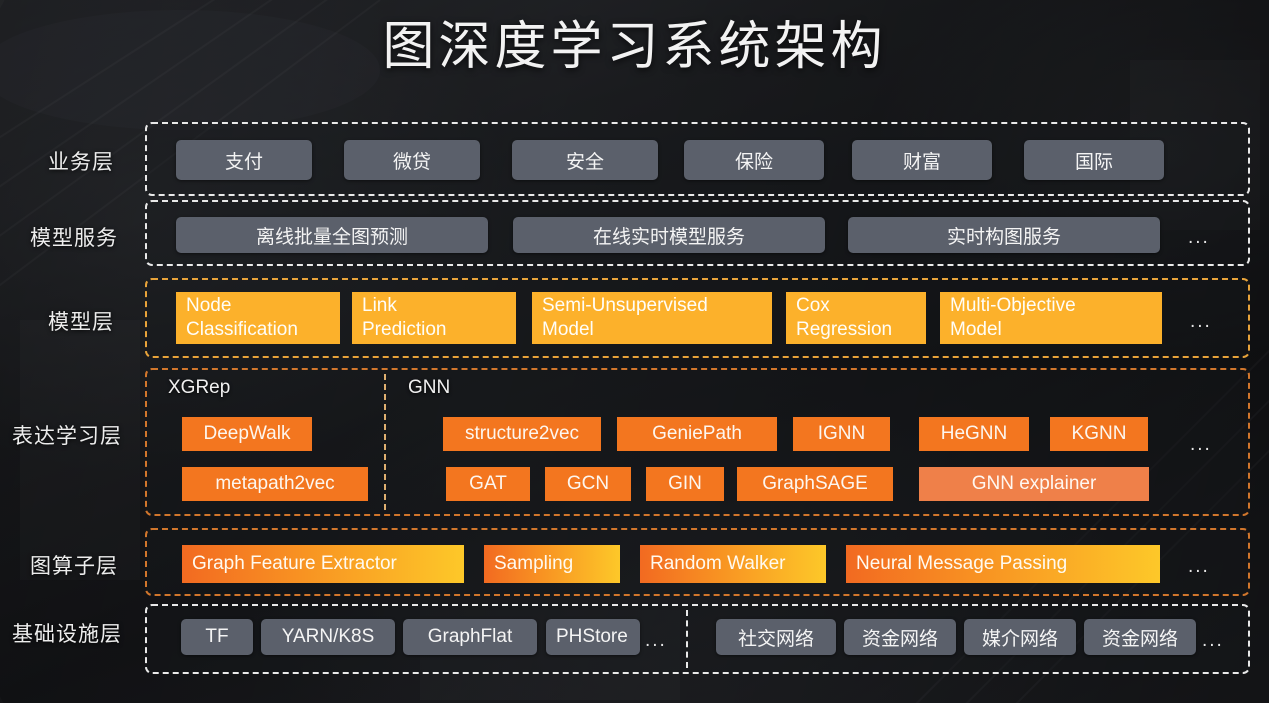 This screenshot has width=1269, height=703. I want to click on representation-chip-kgnn: KGNN, so click(1099, 434).